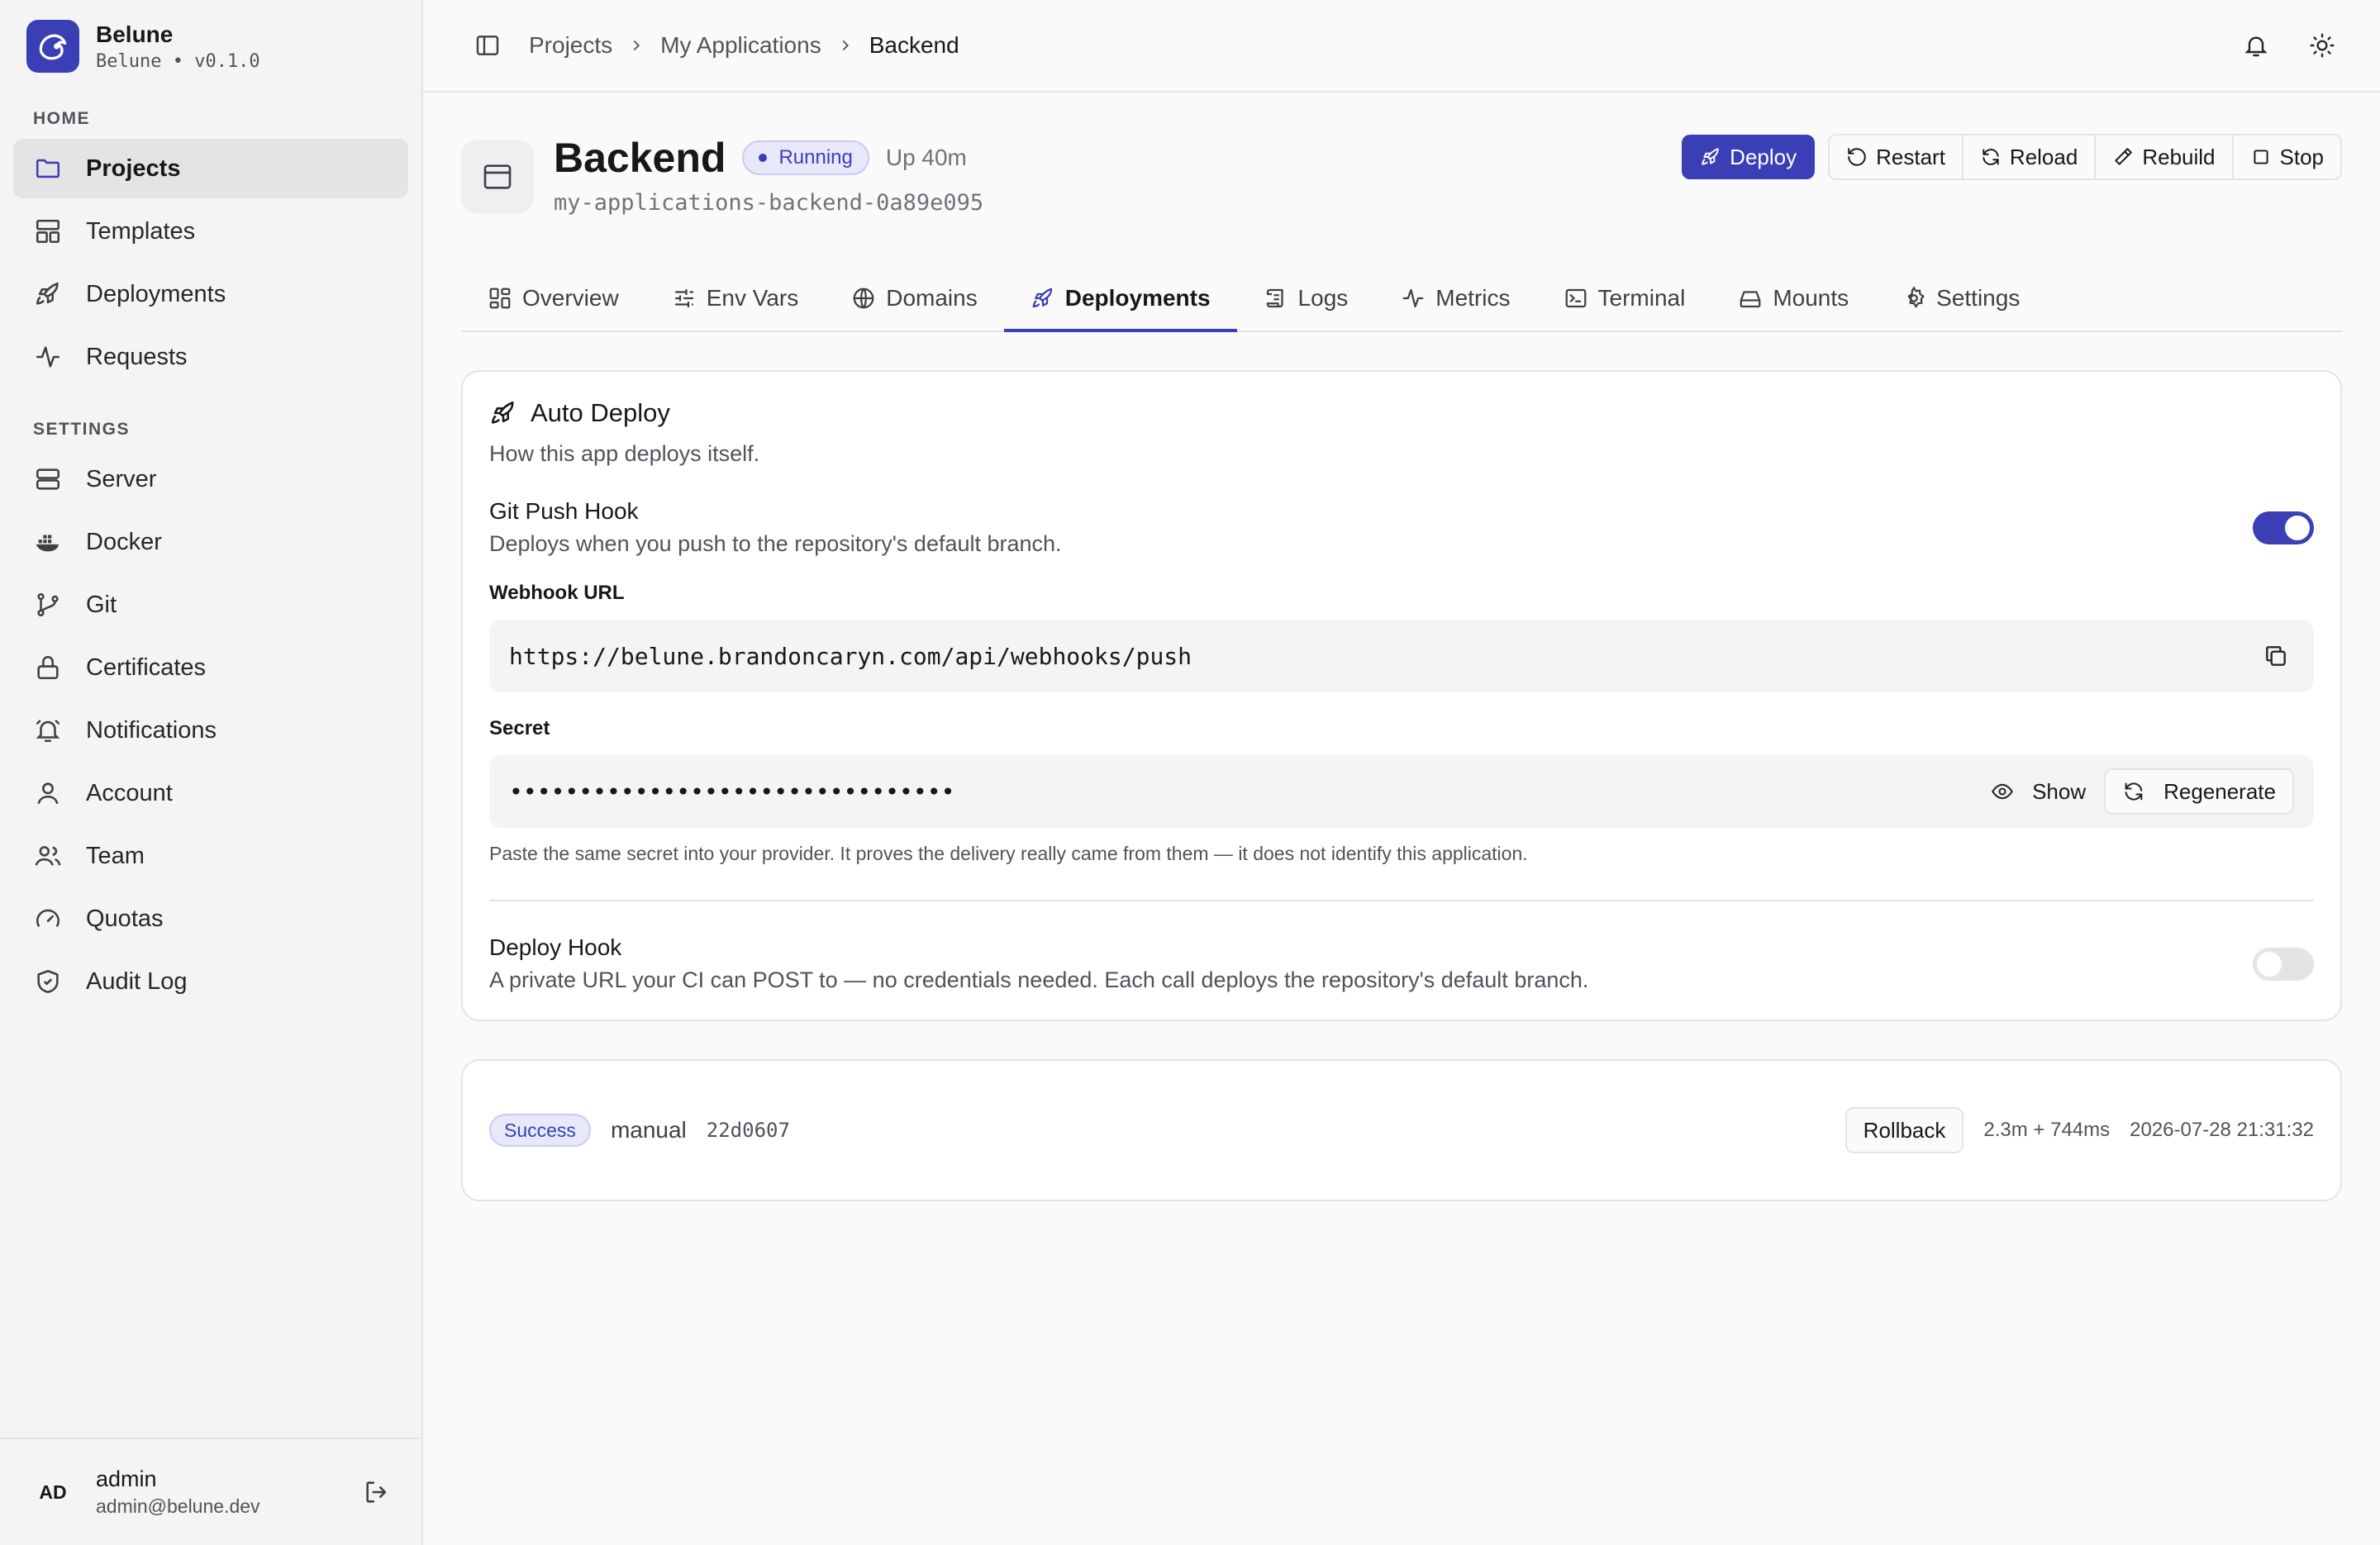 The image size is (2380, 1545). What do you see at coordinates (61, 118) in the screenshot?
I see `section-label-home: HOME` at bounding box center [61, 118].